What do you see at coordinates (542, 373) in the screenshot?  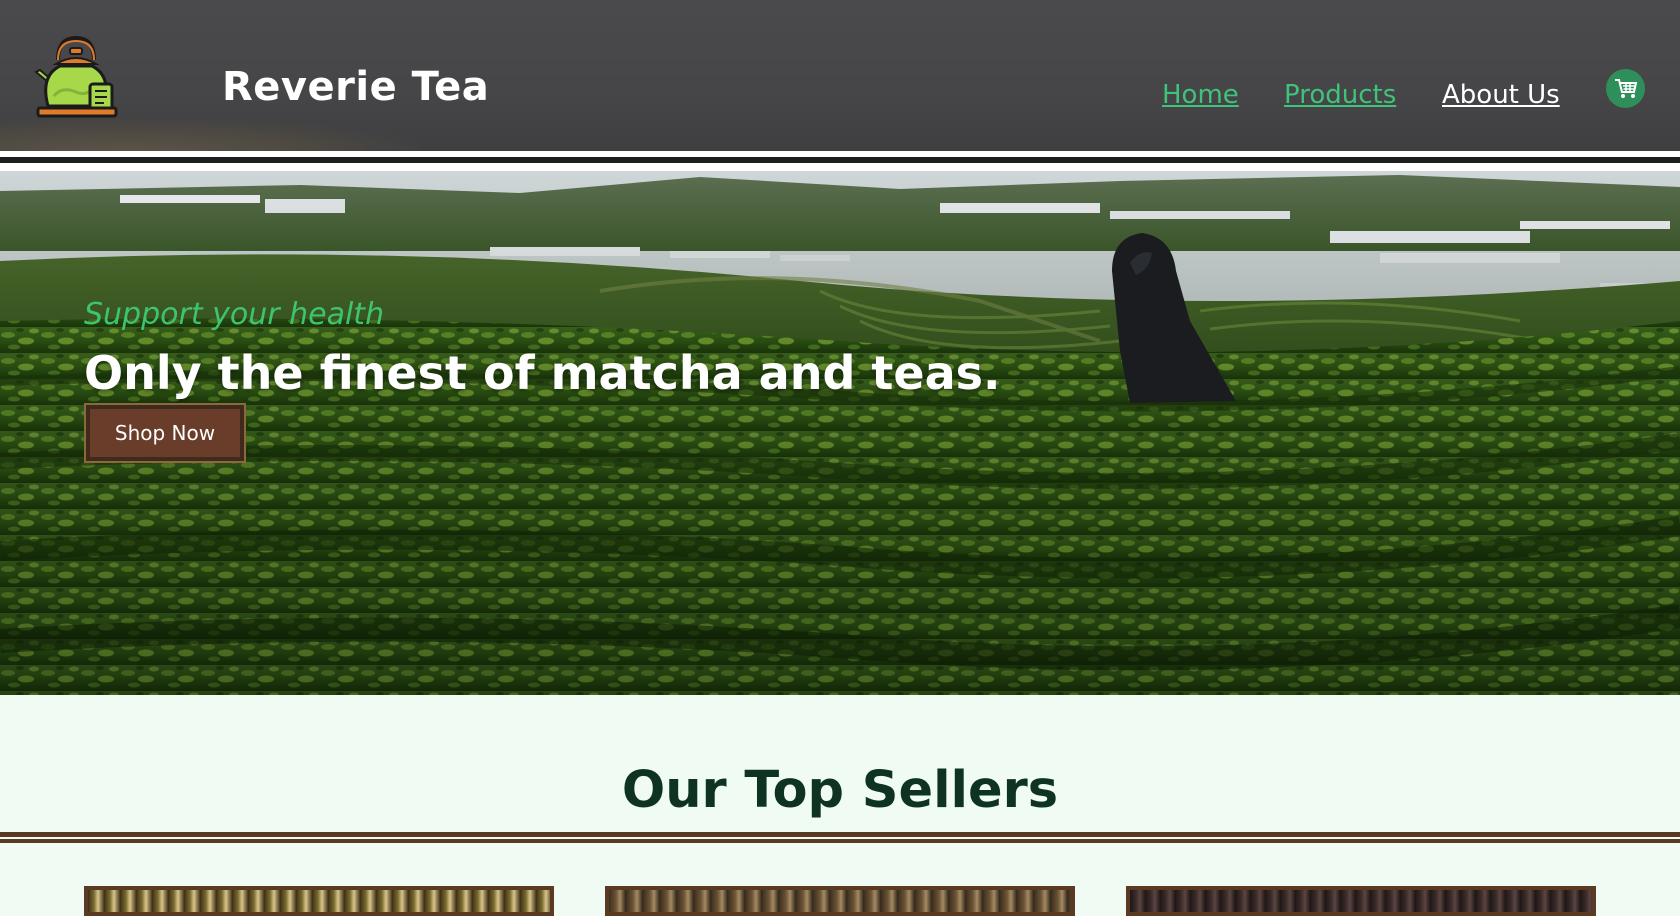 I see `hero-headline: Only the finest of matcha and teas.` at bounding box center [542, 373].